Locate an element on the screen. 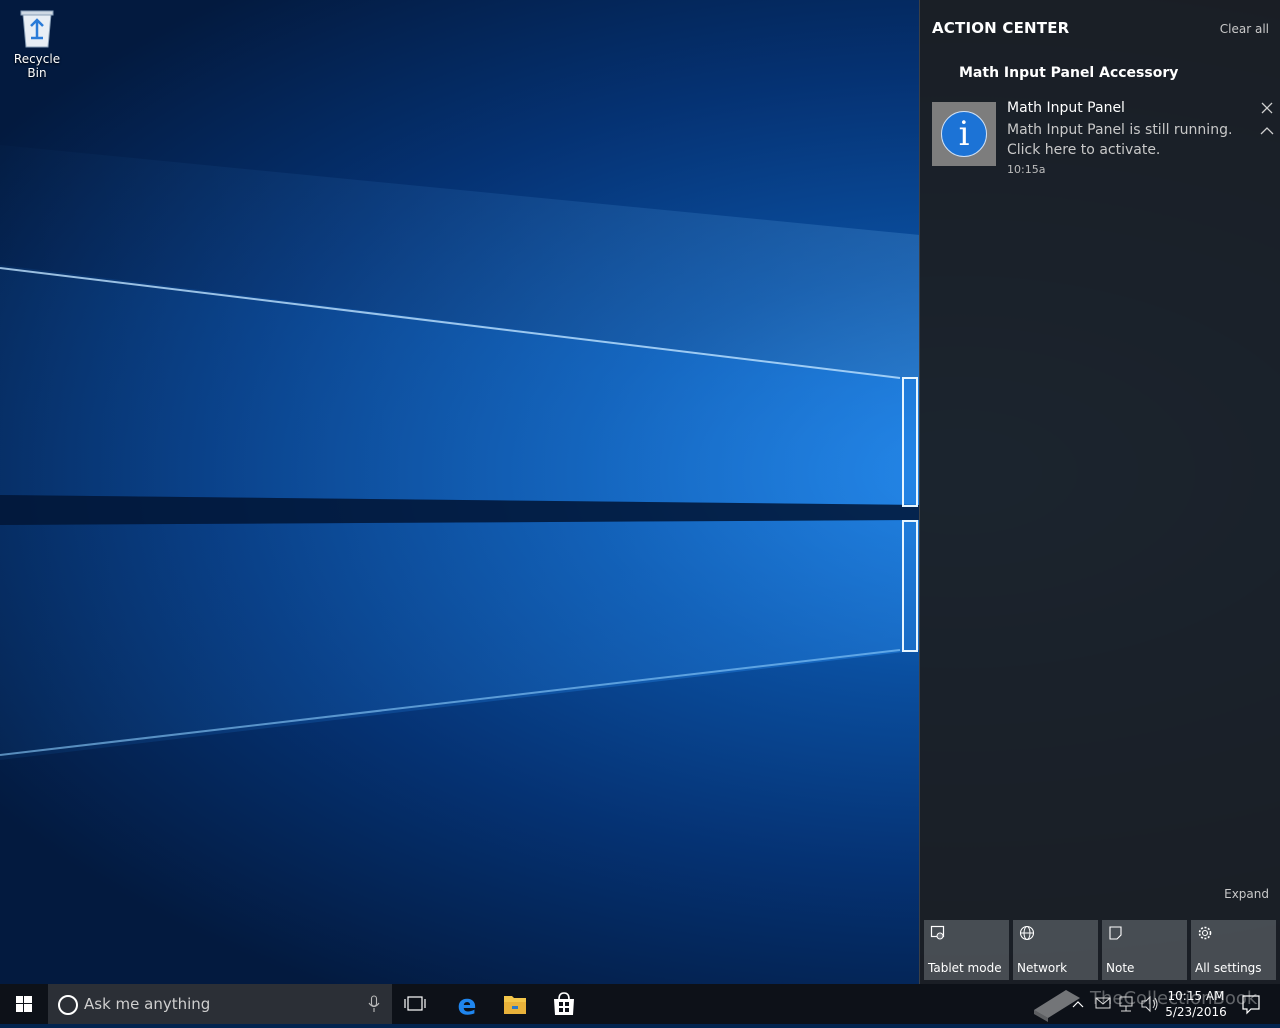 This screenshot has width=1280, height=1028. store-taskbar-button is located at coordinates (564, 1004).